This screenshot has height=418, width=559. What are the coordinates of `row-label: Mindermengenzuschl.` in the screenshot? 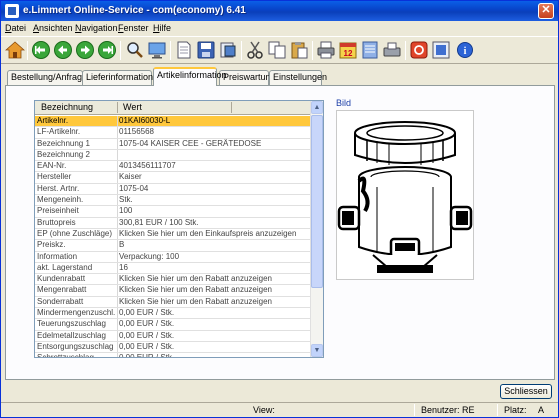 It's located at (76, 313).